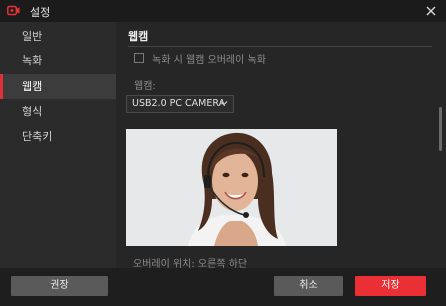 The width and height of the screenshot is (446, 306). Describe the element at coordinates (32, 36) in the screenshot. I see `sidebar-item-label: 일반` at that location.